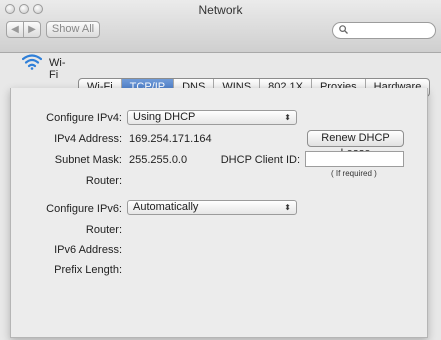  I want to click on configure-ipv6-label: Configure IPv6:, so click(84, 209).